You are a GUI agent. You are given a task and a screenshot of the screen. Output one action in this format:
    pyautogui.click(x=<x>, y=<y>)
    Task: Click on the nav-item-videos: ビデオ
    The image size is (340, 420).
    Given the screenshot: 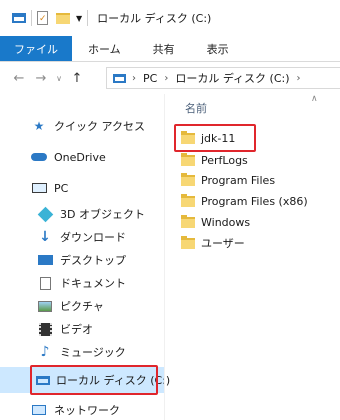 What is the action you would take?
    pyautogui.click(x=82, y=329)
    